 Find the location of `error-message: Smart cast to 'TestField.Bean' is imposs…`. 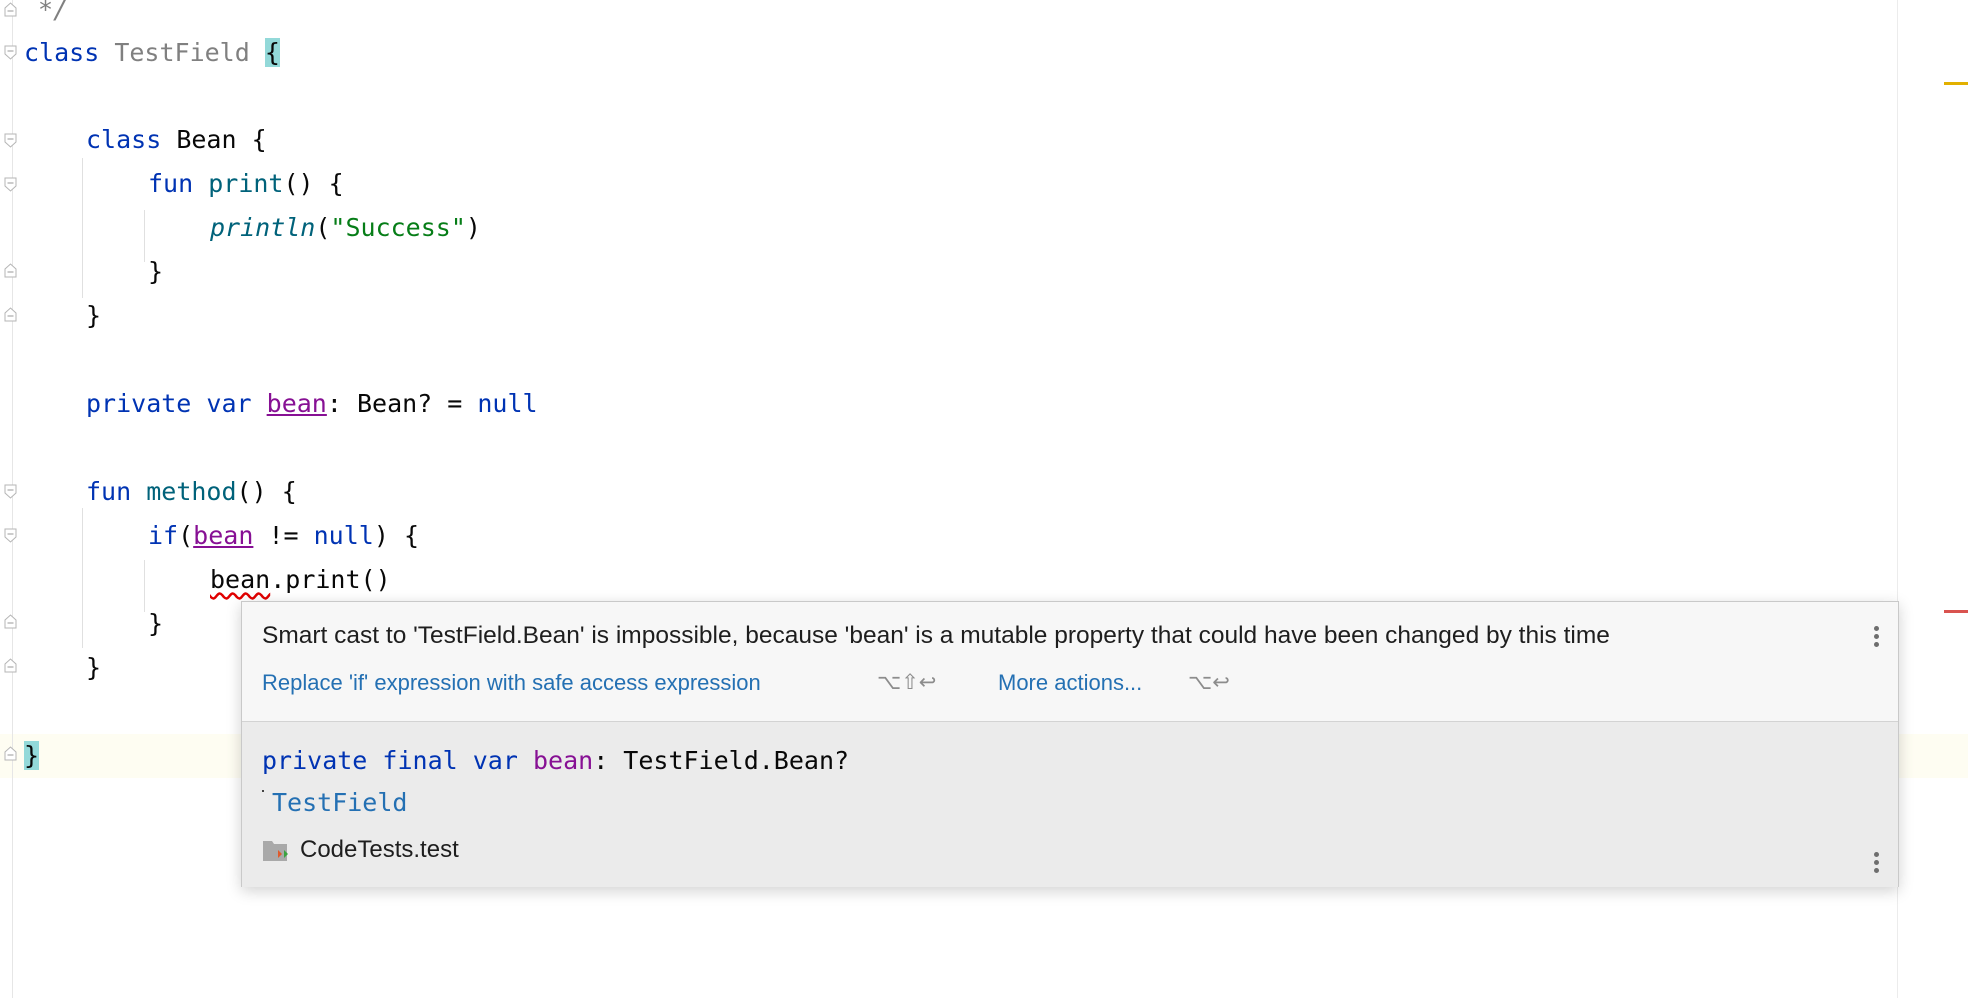

error-message: Smart cast to 'TestField.Bean' is imposs… is located at coordinates (936, 635).